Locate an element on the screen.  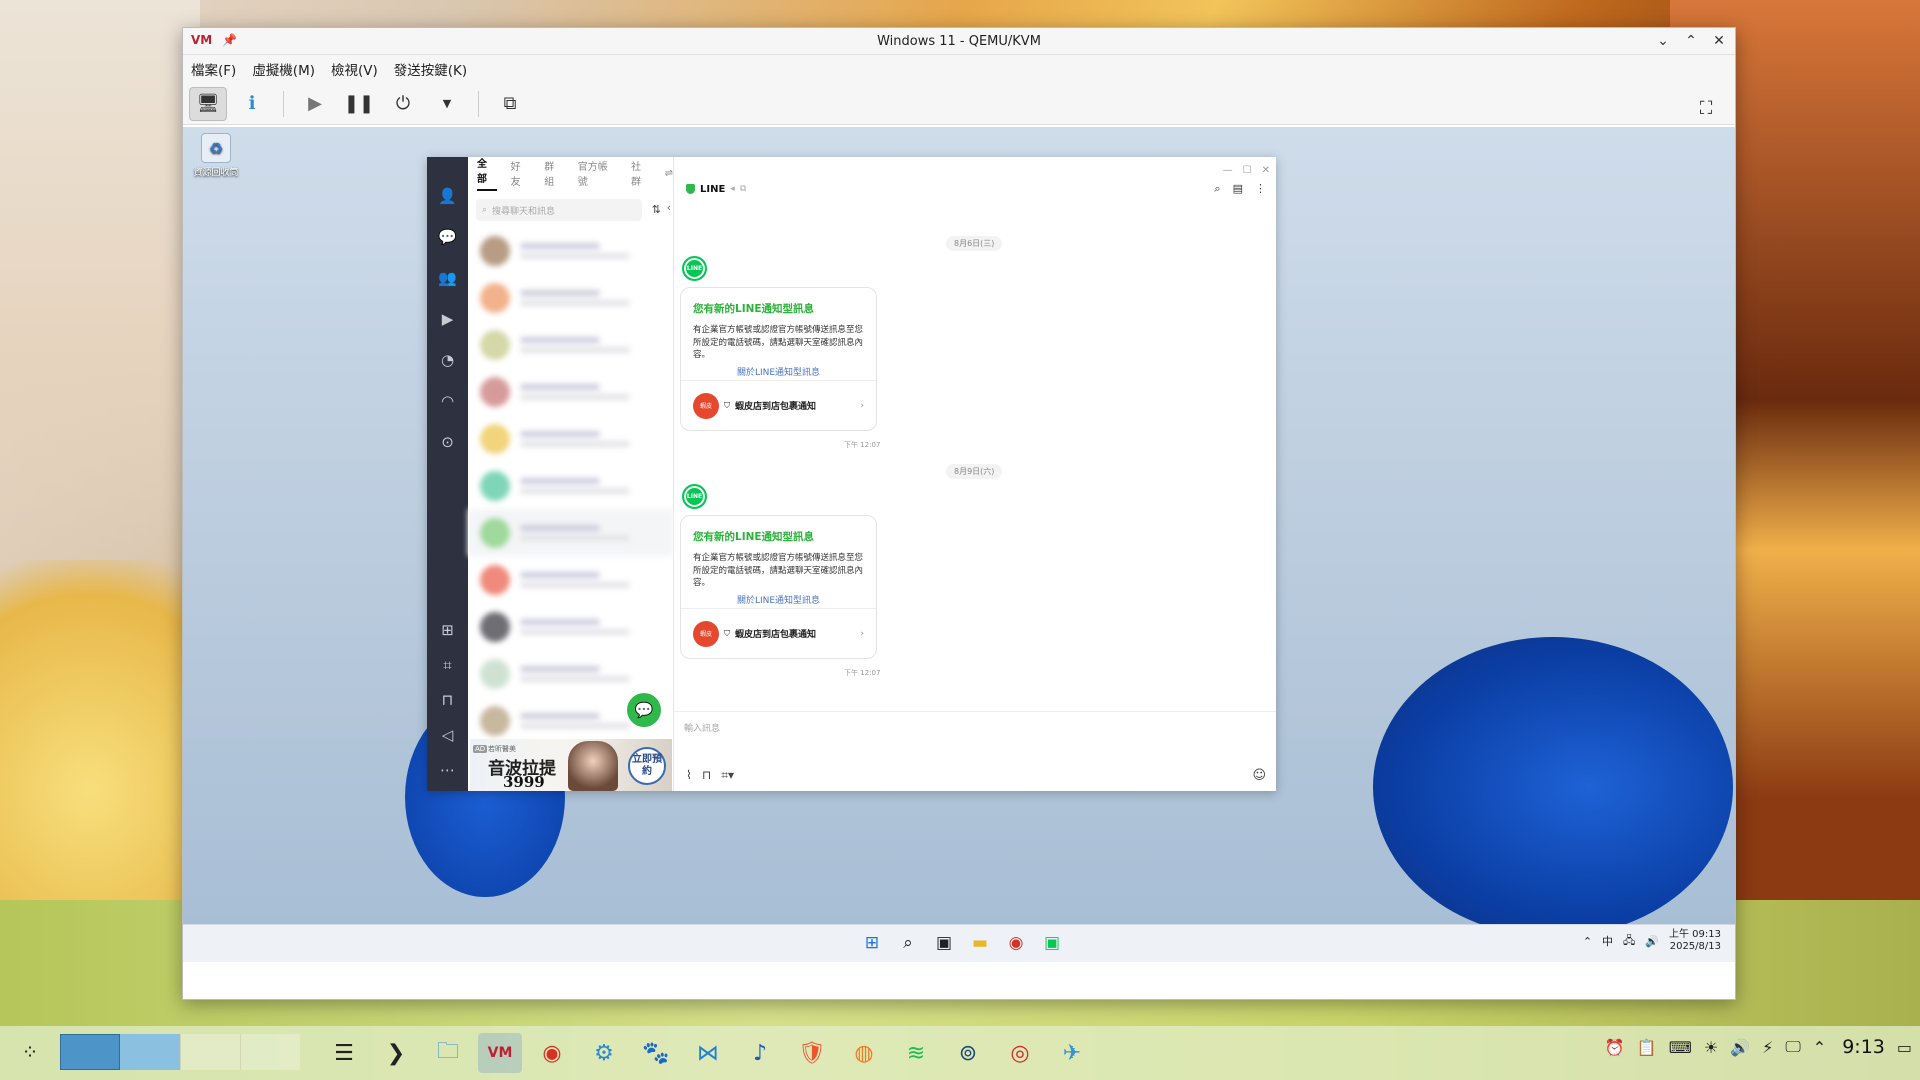
speaker-icon: 🔊 is located at coordinates (1652, 941).